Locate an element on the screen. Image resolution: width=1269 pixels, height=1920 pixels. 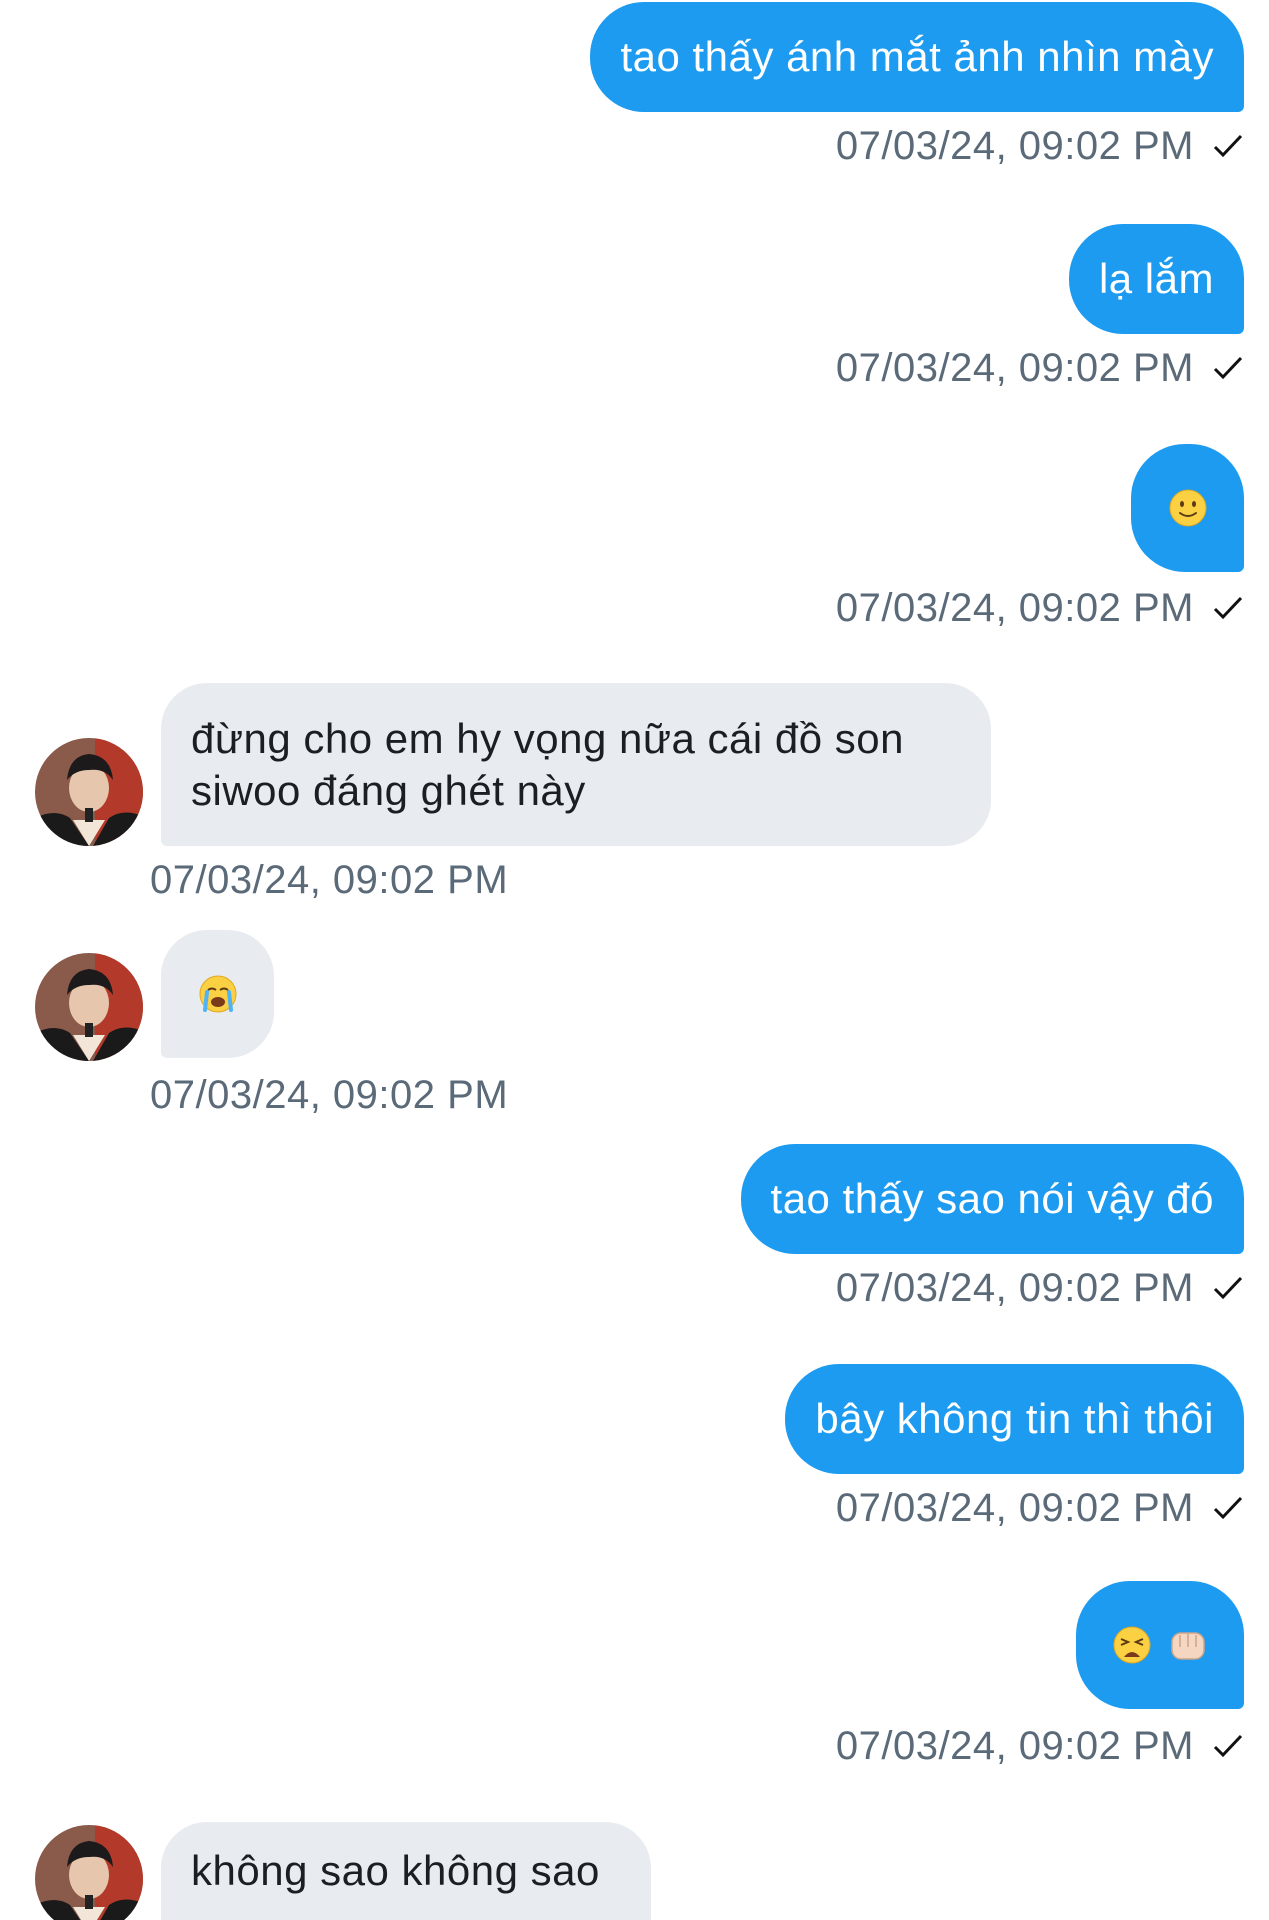
message-text: bây không tin thì thôi is located at coordinates (1014, 1418).